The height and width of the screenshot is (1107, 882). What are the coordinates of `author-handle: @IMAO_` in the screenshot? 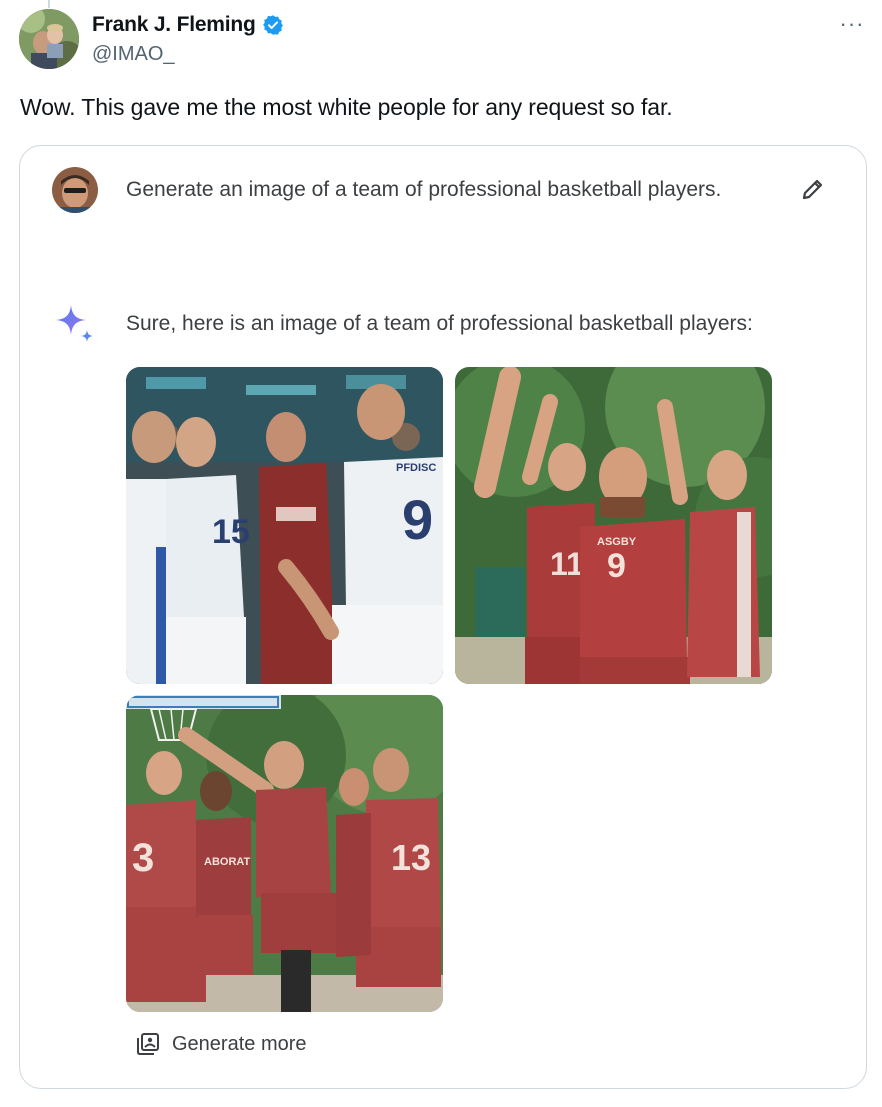 It's located at (133, 54).